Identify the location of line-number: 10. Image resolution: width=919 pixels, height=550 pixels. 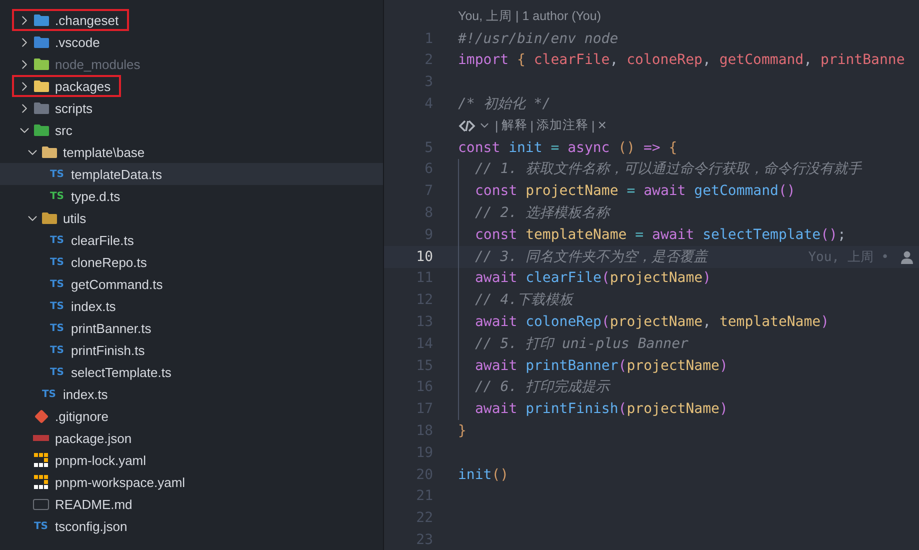
(424, 256).